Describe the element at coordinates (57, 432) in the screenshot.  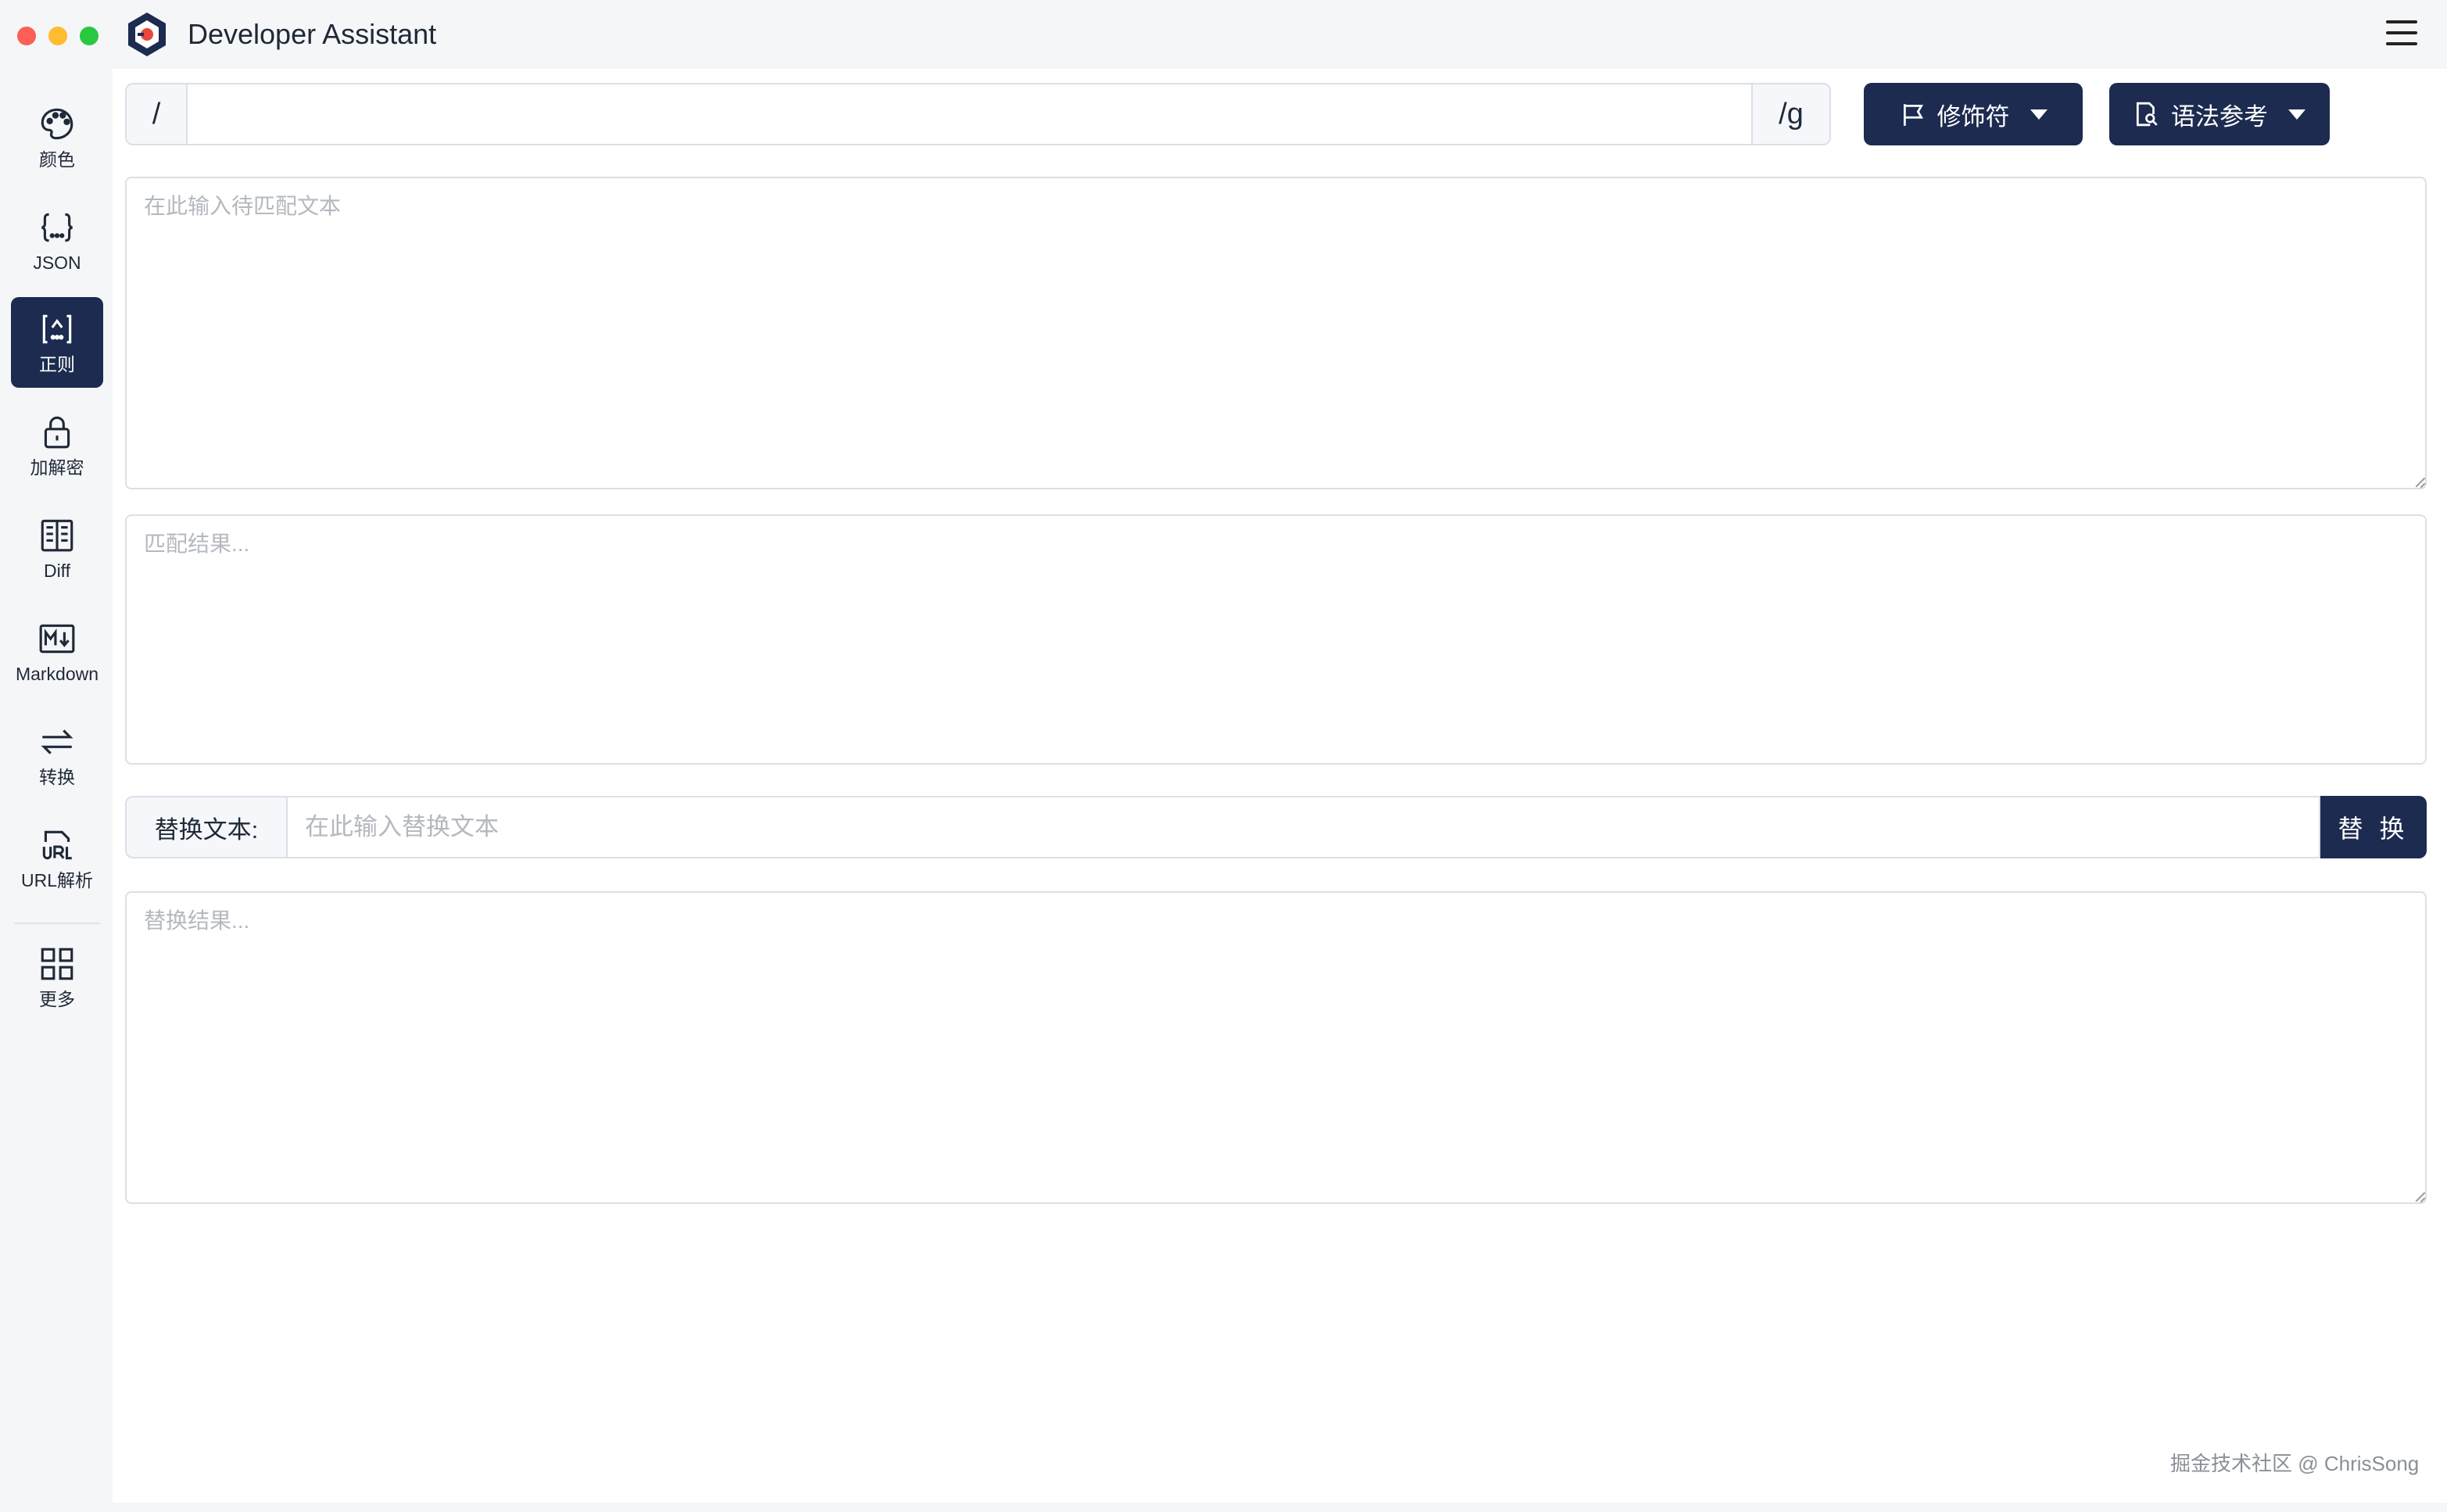
I see `lock-icon` at that location.